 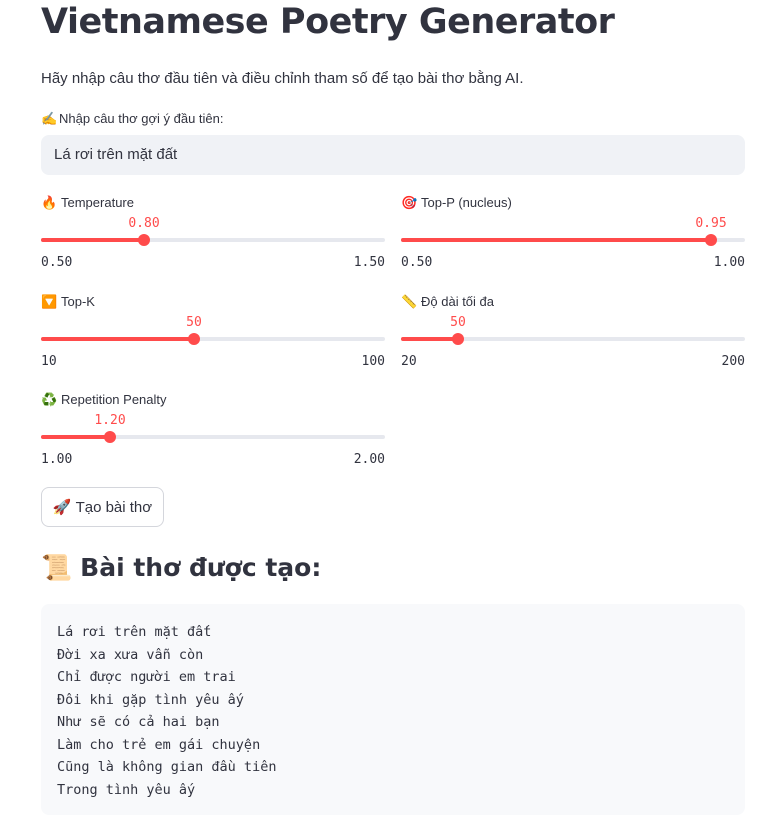 I want to click on max-length-fill, so click(x=429, y=339).